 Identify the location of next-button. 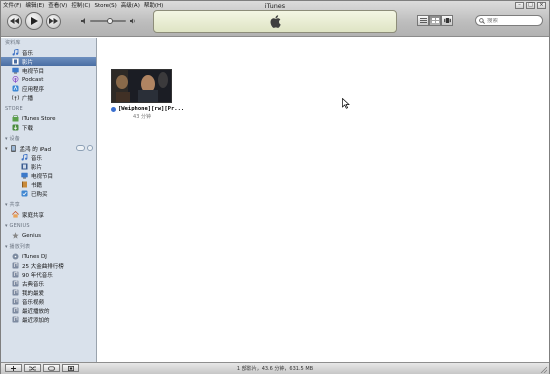
(53, 21).